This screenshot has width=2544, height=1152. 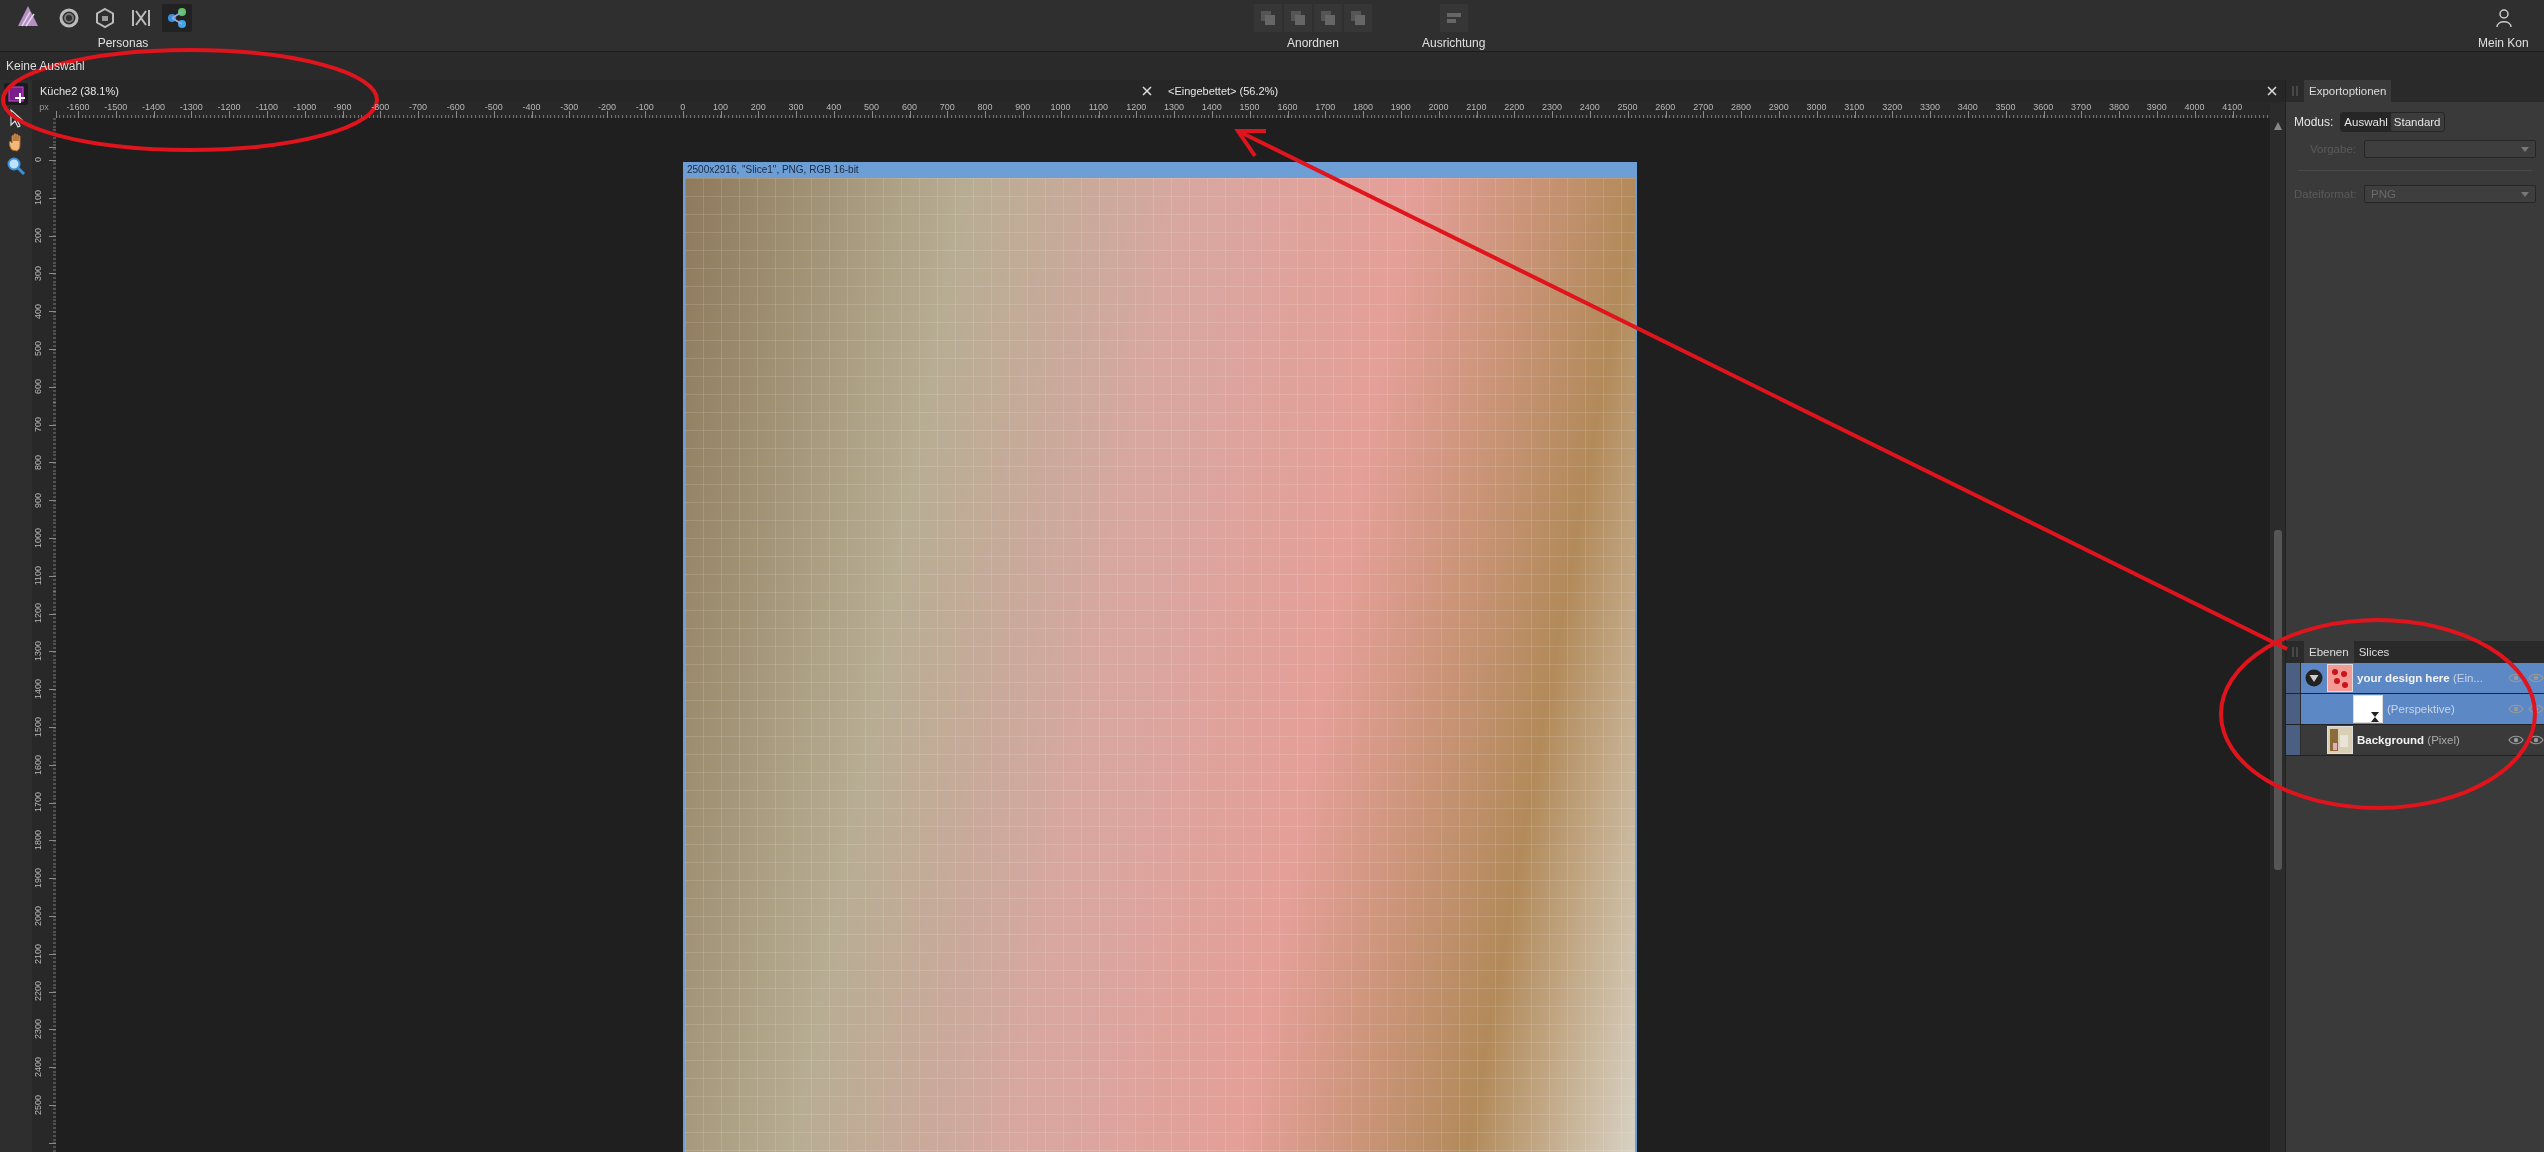 I want to click on scrollbar-thumb, so click(x=2277, y=700).